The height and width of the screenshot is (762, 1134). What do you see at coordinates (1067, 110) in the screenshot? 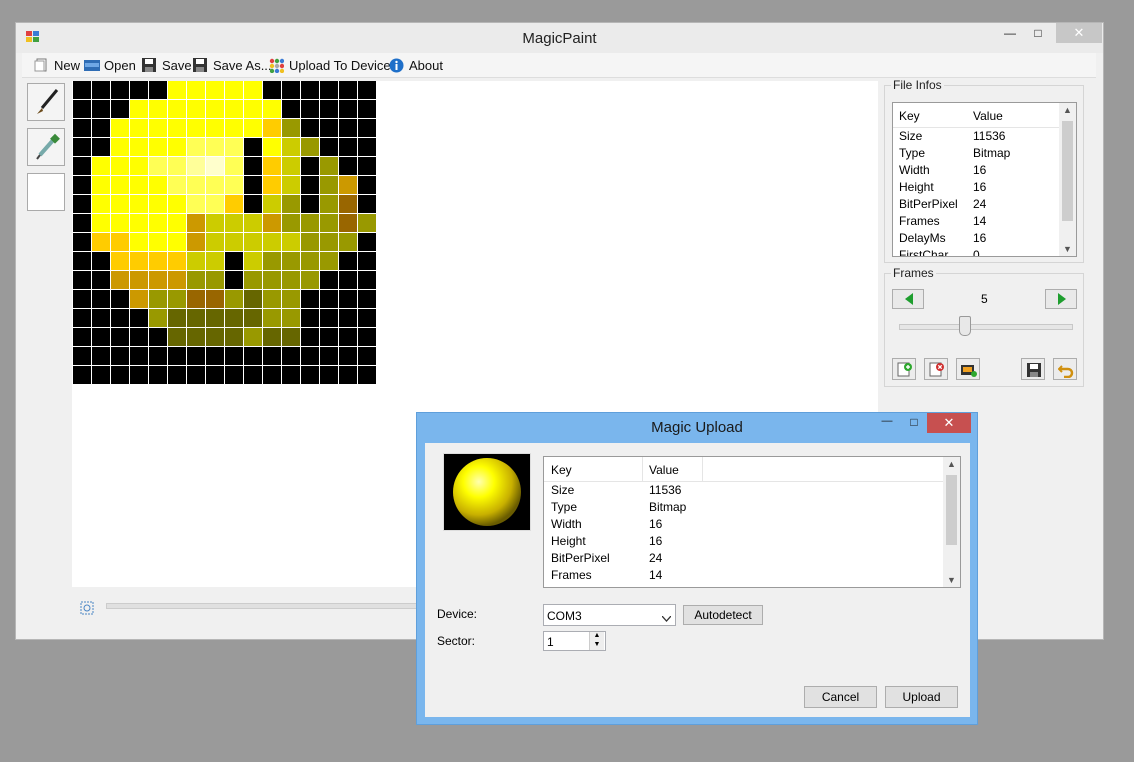
I see `scroll-up-icon: ▲` at bounding box center [1067, 110].